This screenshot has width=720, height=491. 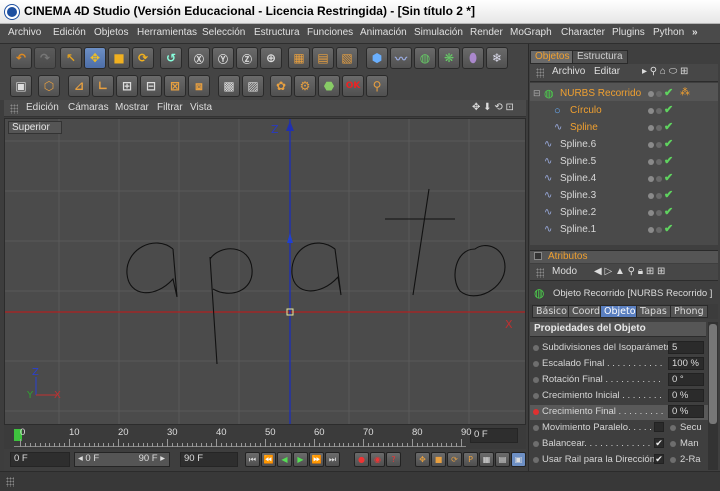 I want to click on menu-animacion: Animación, so click(x=383, y=32).